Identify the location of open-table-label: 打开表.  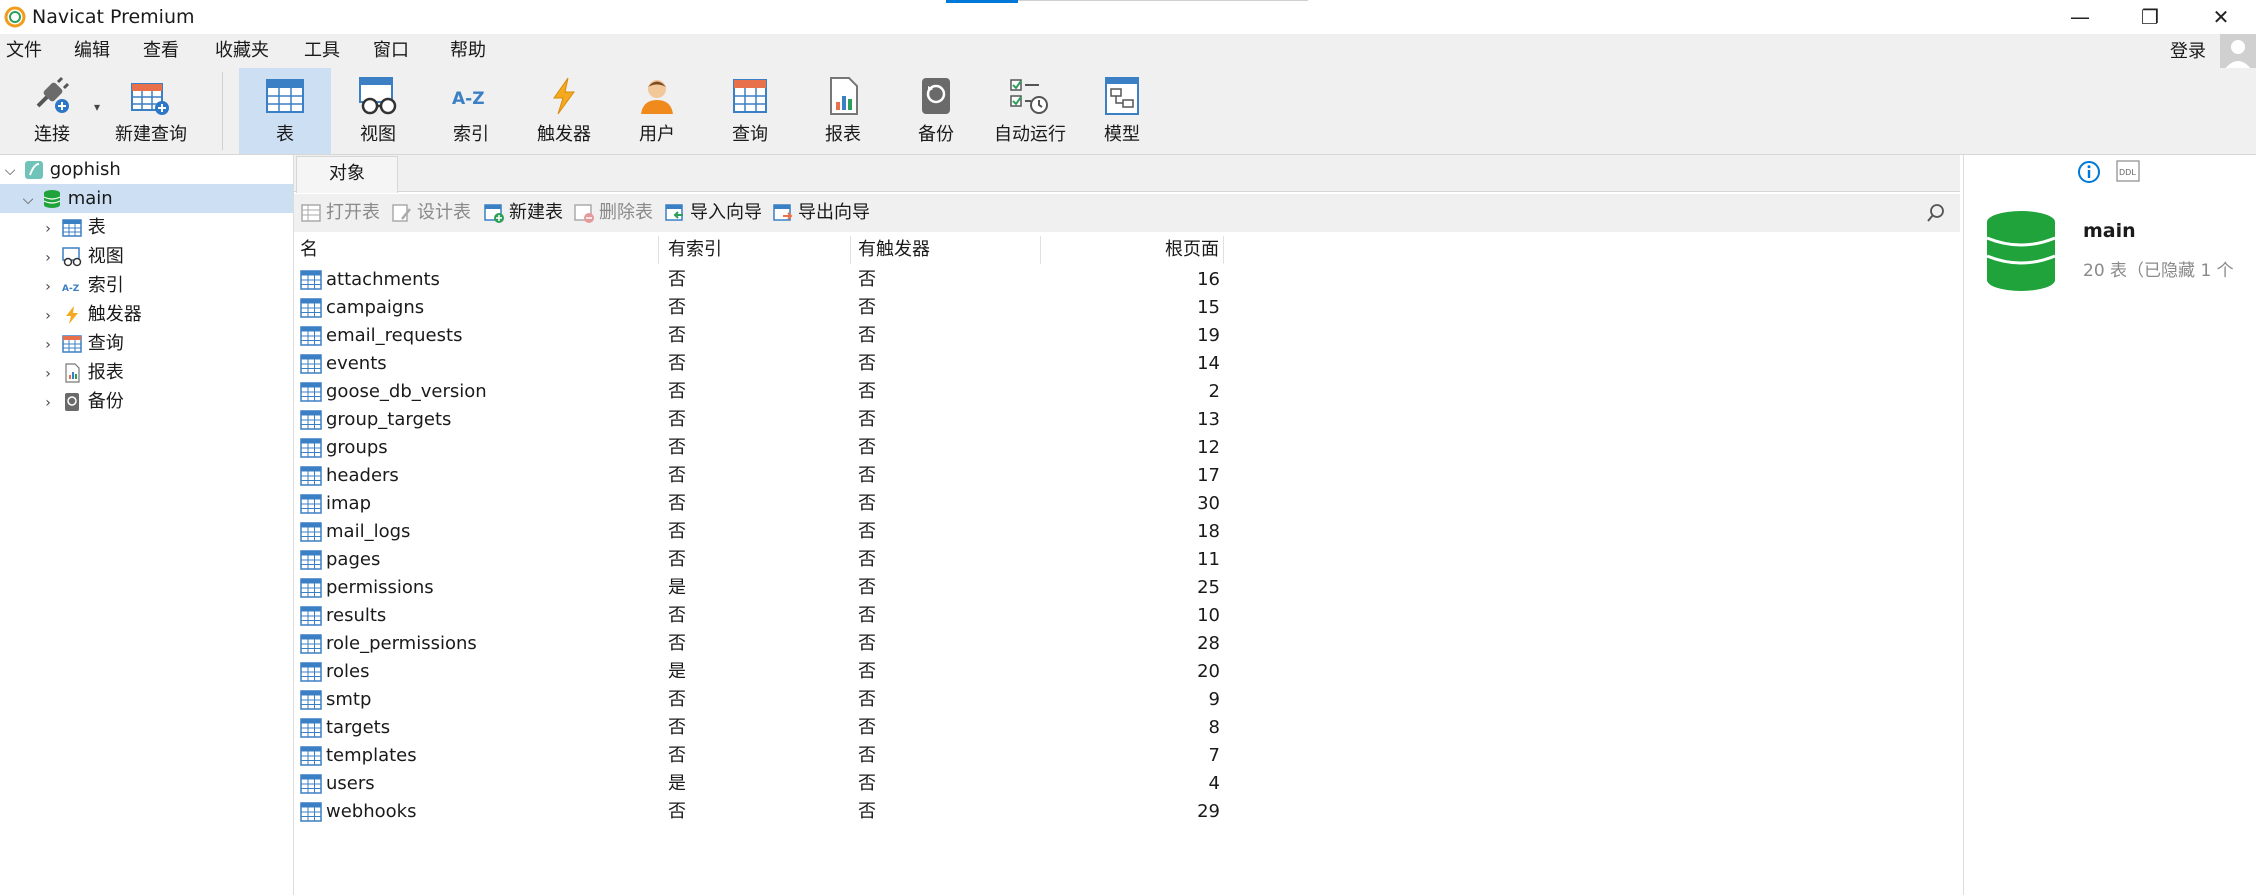
(353, 212).